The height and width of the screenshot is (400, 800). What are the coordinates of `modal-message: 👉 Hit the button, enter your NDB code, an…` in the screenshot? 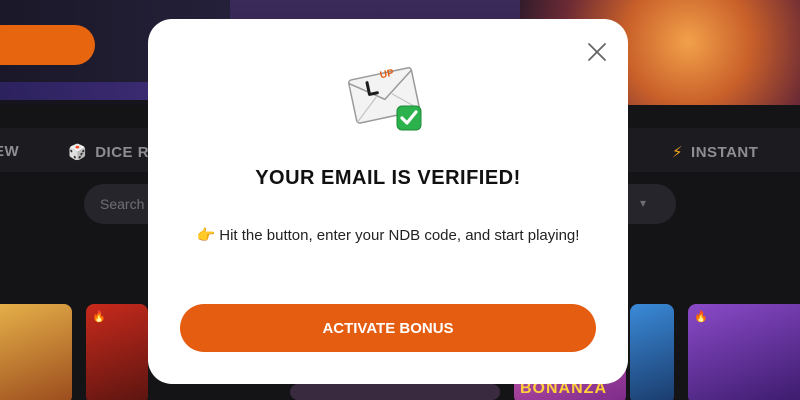 It's located at (388, 236).